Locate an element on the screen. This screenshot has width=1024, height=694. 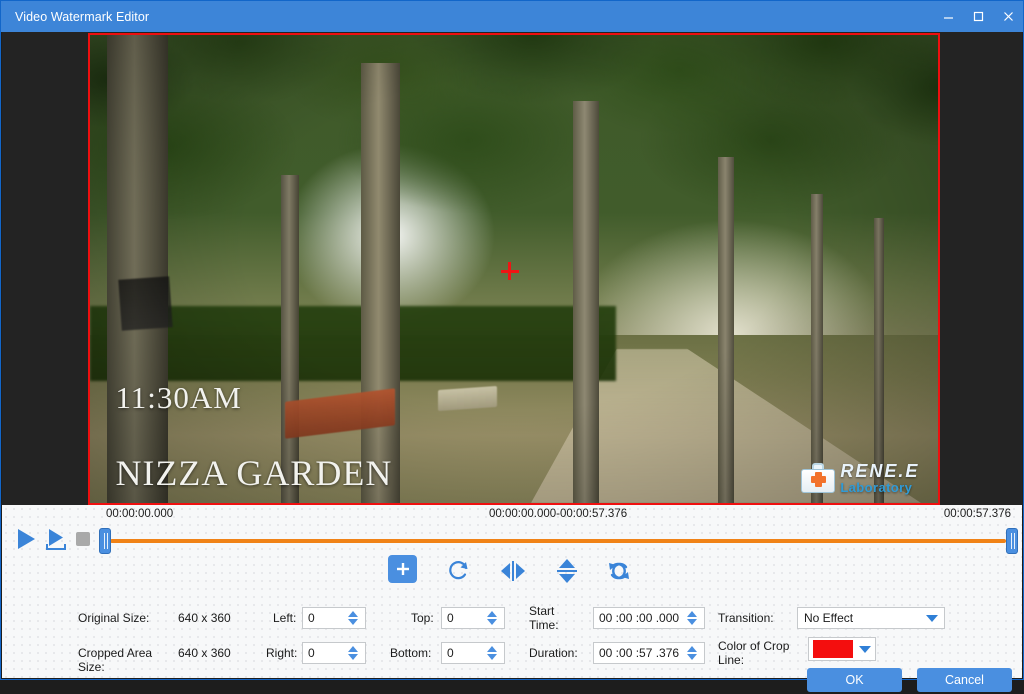
timeline-start-handle is located at coordinates (105, 541).